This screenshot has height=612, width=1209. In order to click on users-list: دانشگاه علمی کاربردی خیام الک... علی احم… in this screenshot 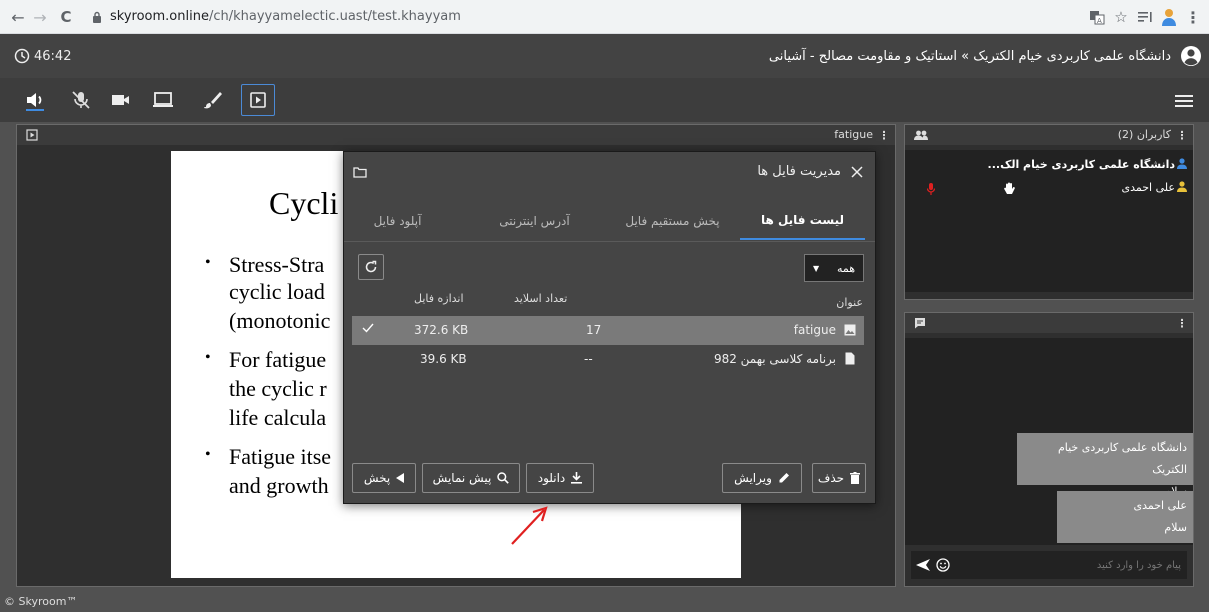, I will do `click(1049, 221)`.